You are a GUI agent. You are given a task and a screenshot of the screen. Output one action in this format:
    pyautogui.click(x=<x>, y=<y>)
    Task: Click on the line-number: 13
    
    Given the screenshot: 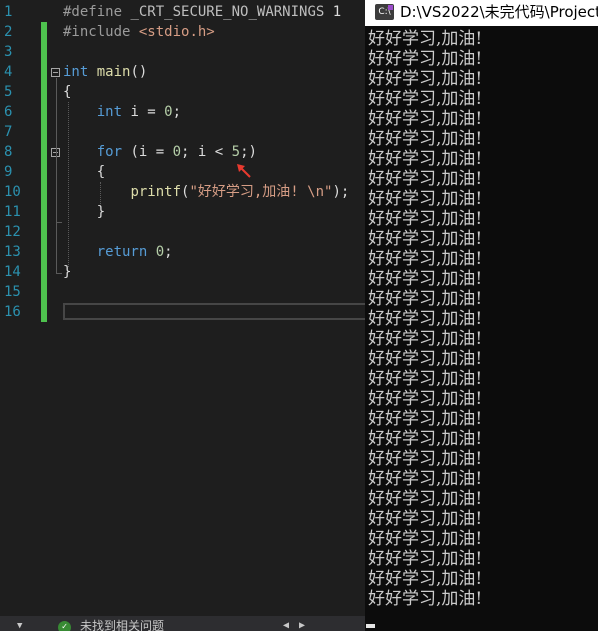 What is the action you would take?
    pyautogui.click(x=12, y=252)
    